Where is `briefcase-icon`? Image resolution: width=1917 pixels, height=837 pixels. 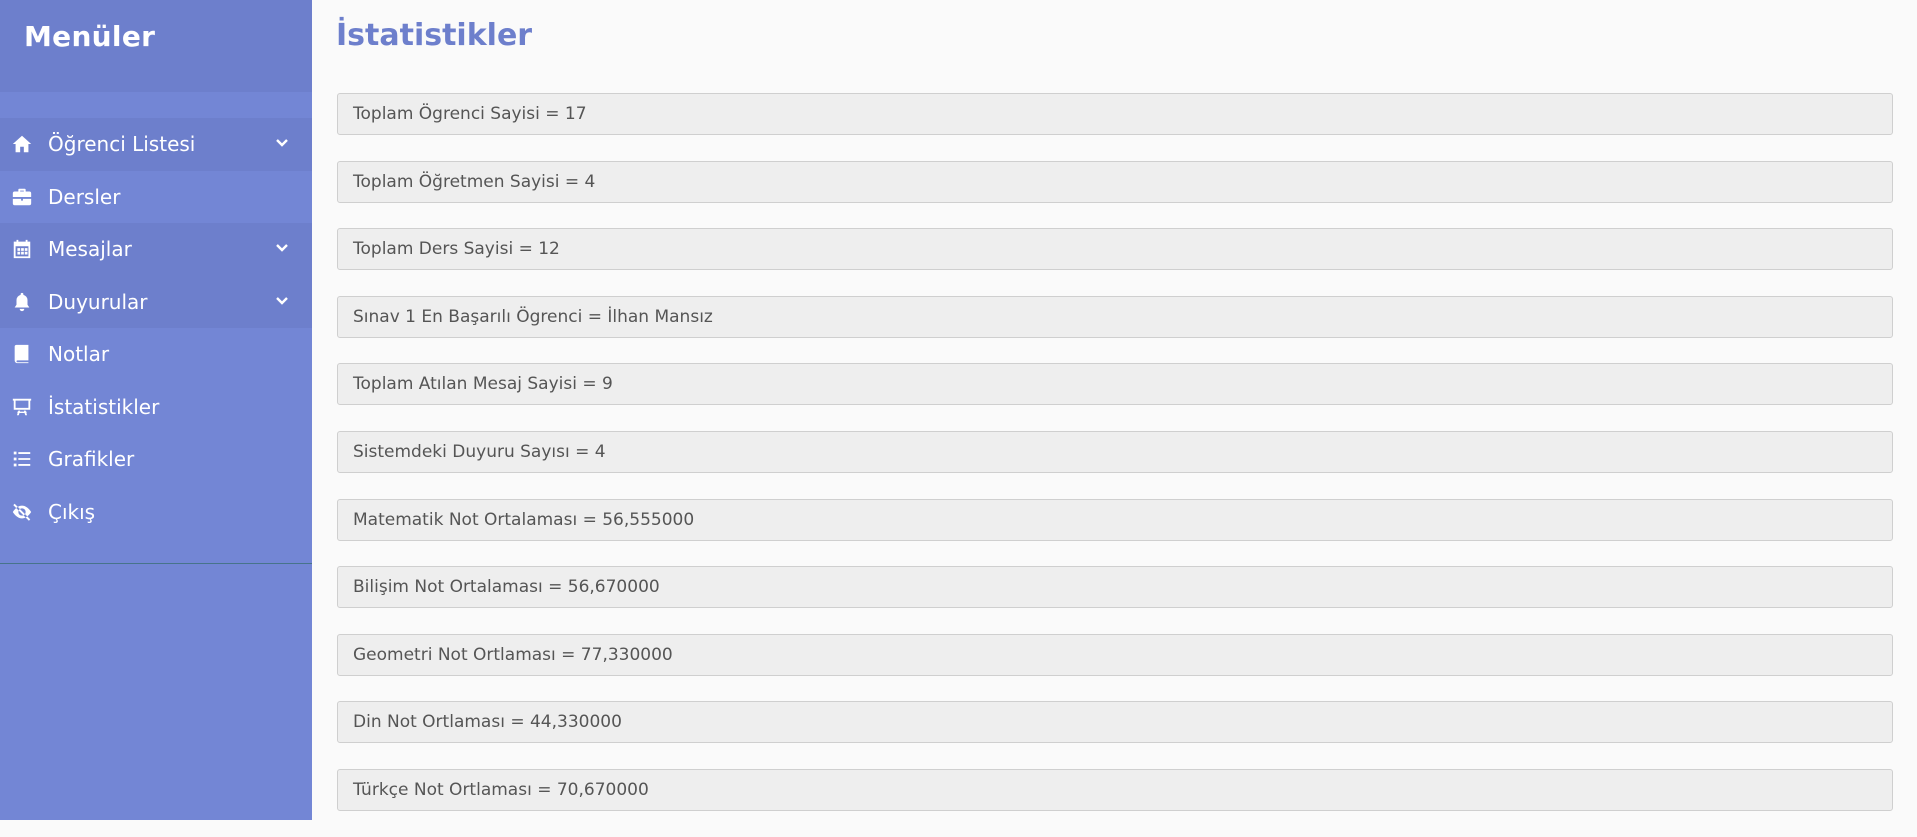 briefcase-icon is located at coordinates (22, 197).